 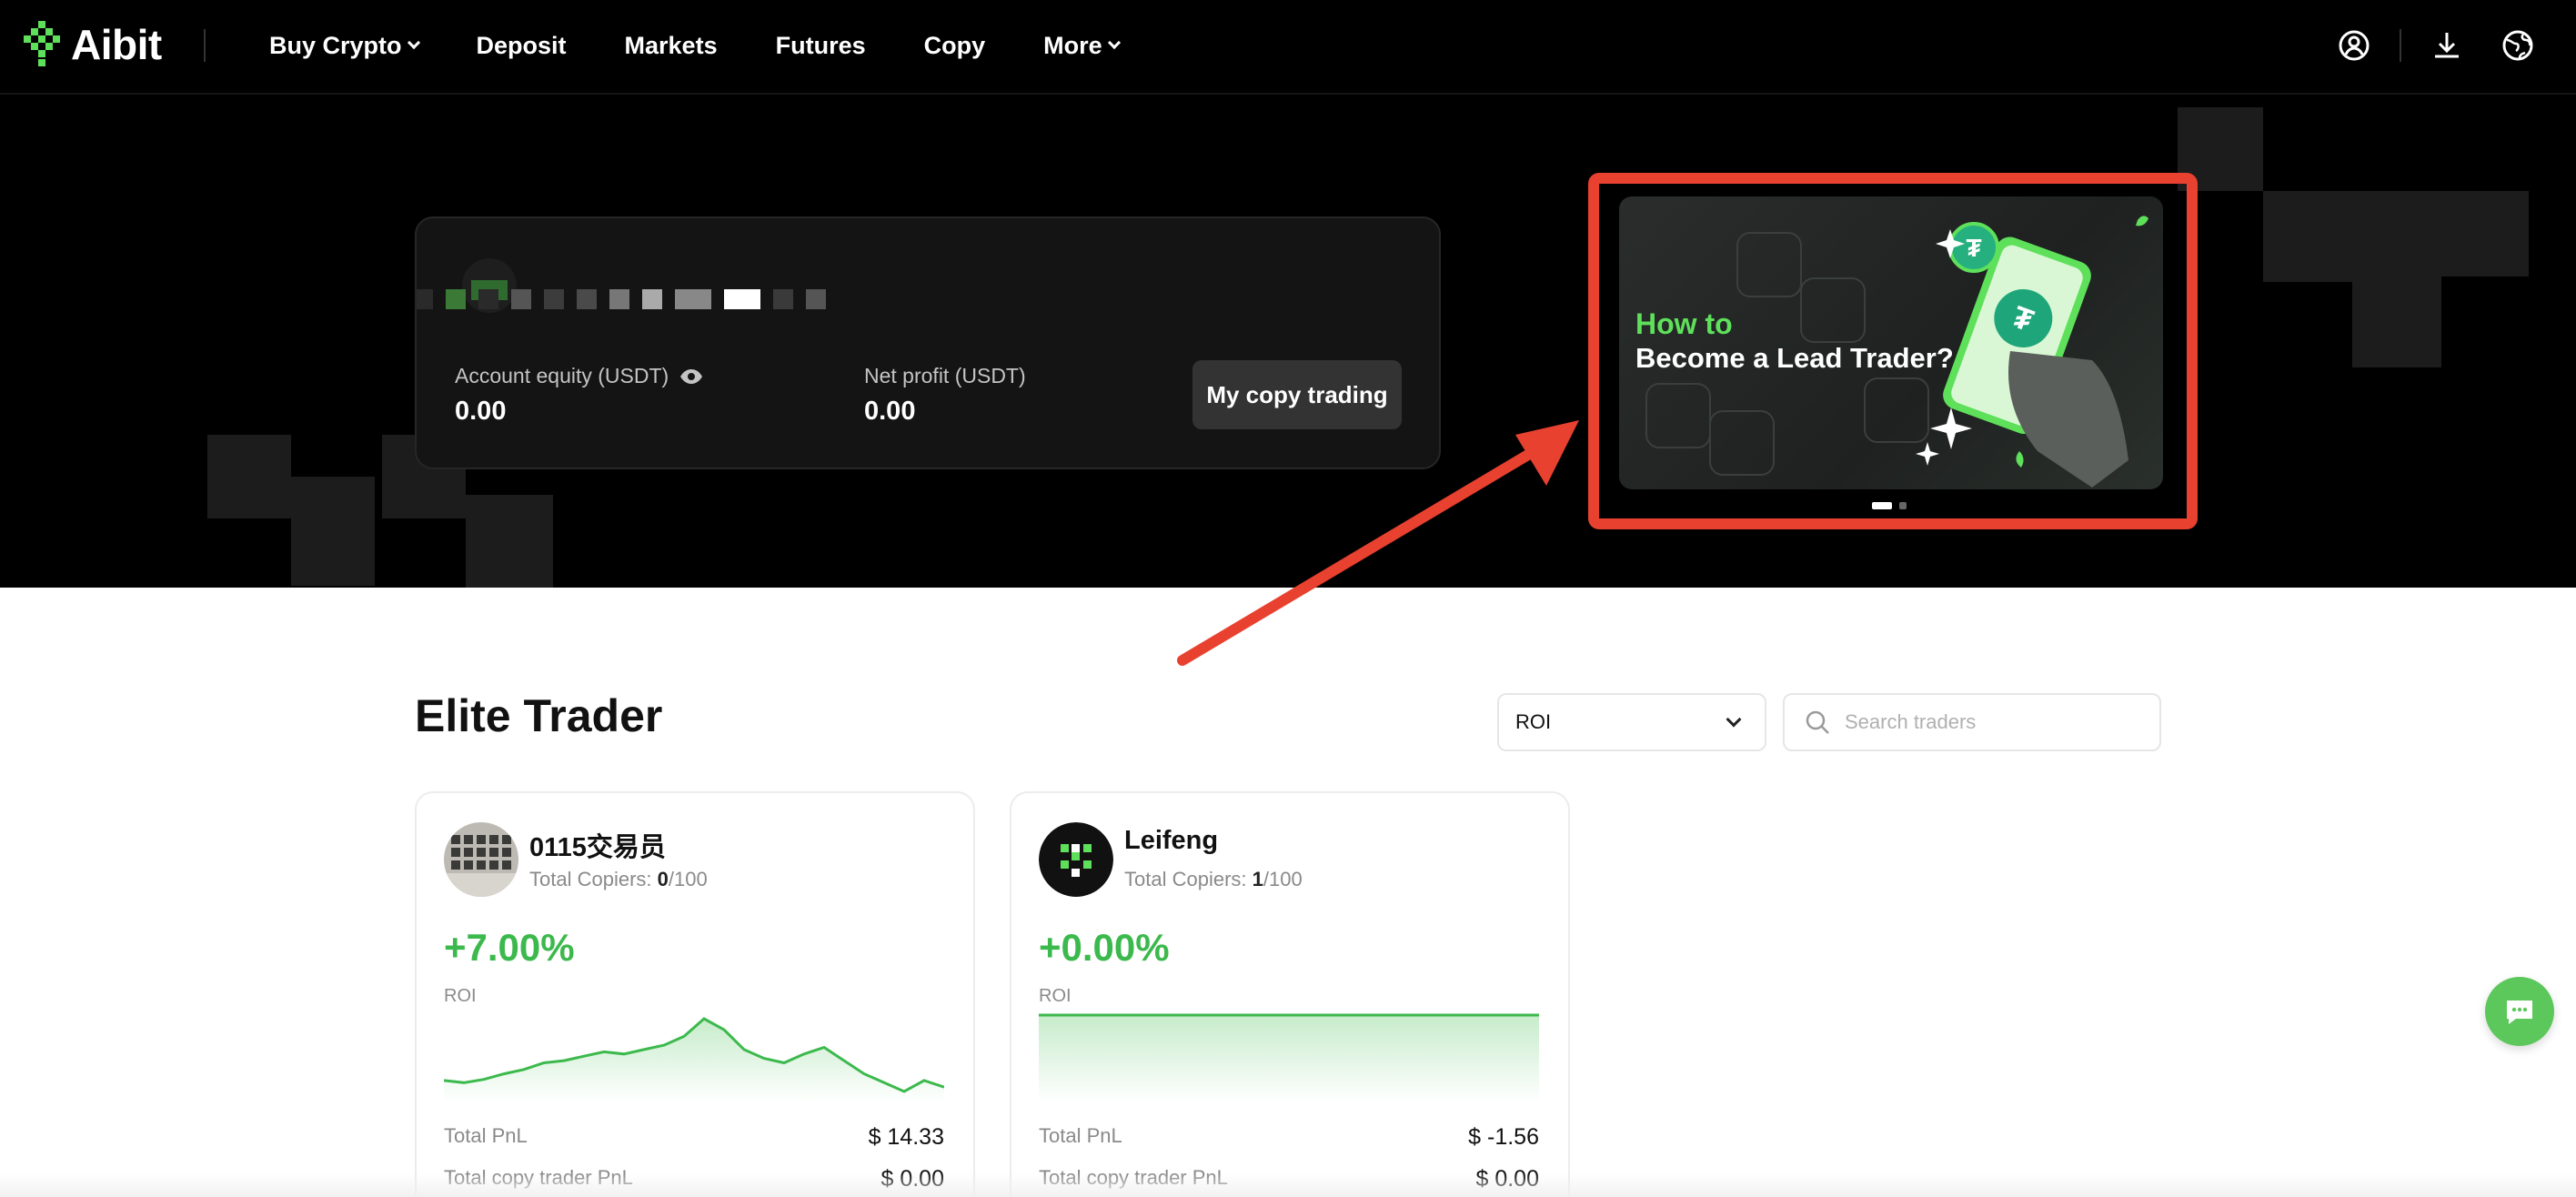 What do you see at coordinates (481, 411) in the screenshot?
I see `equity-value: 0.00` at bounding box center [481, 411].